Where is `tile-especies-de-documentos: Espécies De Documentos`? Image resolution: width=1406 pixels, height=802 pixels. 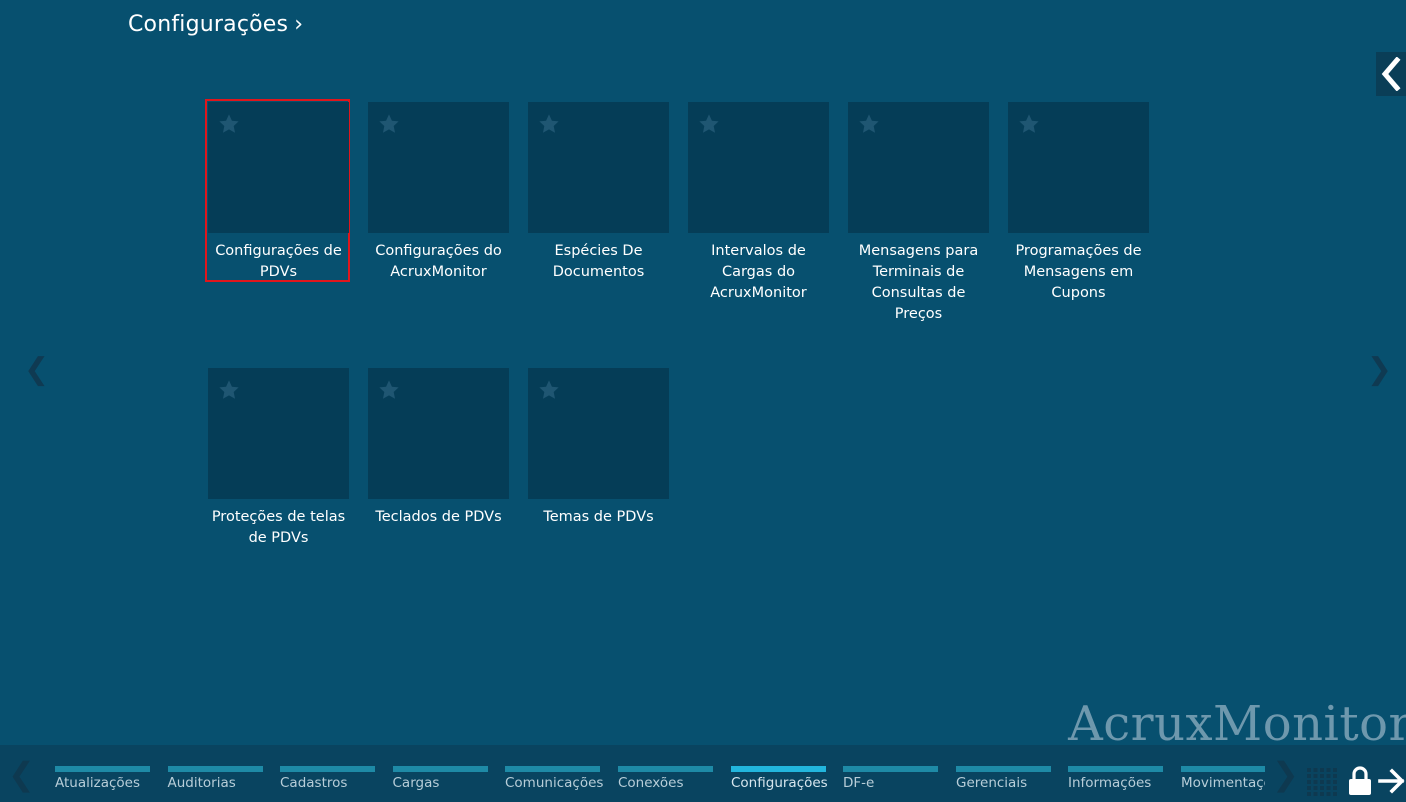 tile-especies-de-documentos: Espécies De Documentos is located at coordinates (598, 192).